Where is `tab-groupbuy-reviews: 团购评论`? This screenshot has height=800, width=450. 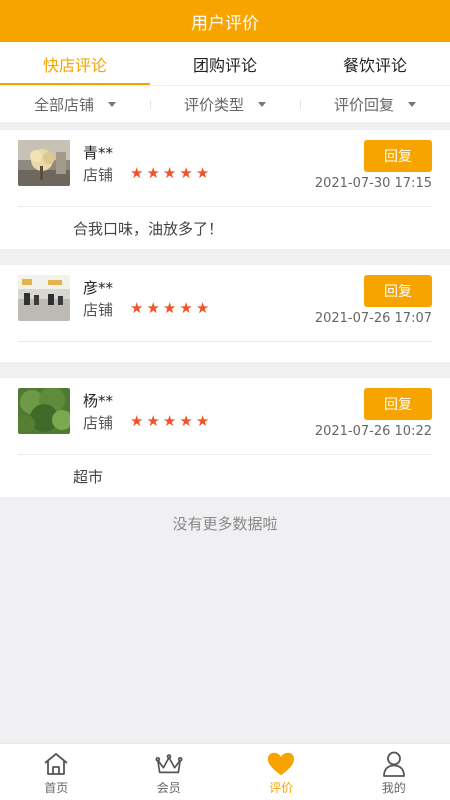
tab-groupbuy-reviews: 团购评论 is located at coordinates (225, 63).